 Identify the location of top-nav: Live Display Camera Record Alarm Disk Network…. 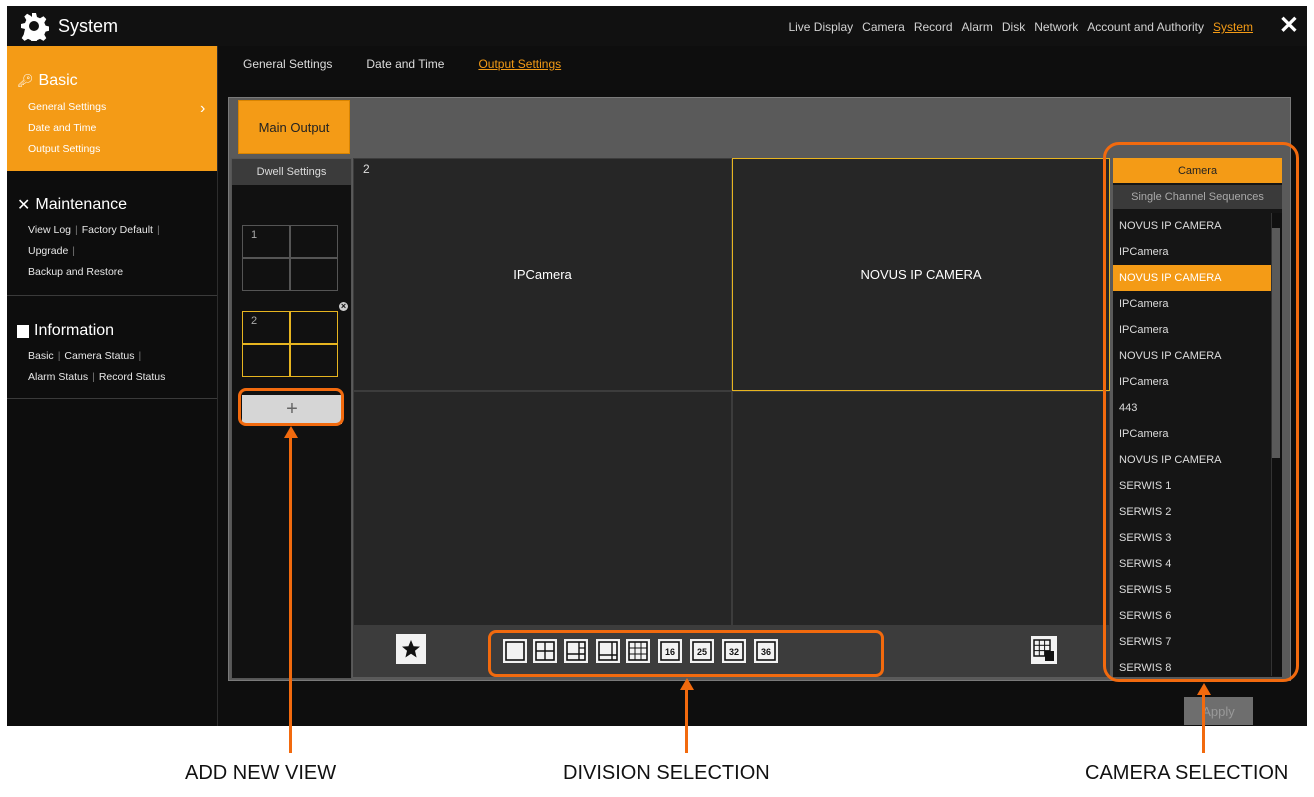
(1020, 27).